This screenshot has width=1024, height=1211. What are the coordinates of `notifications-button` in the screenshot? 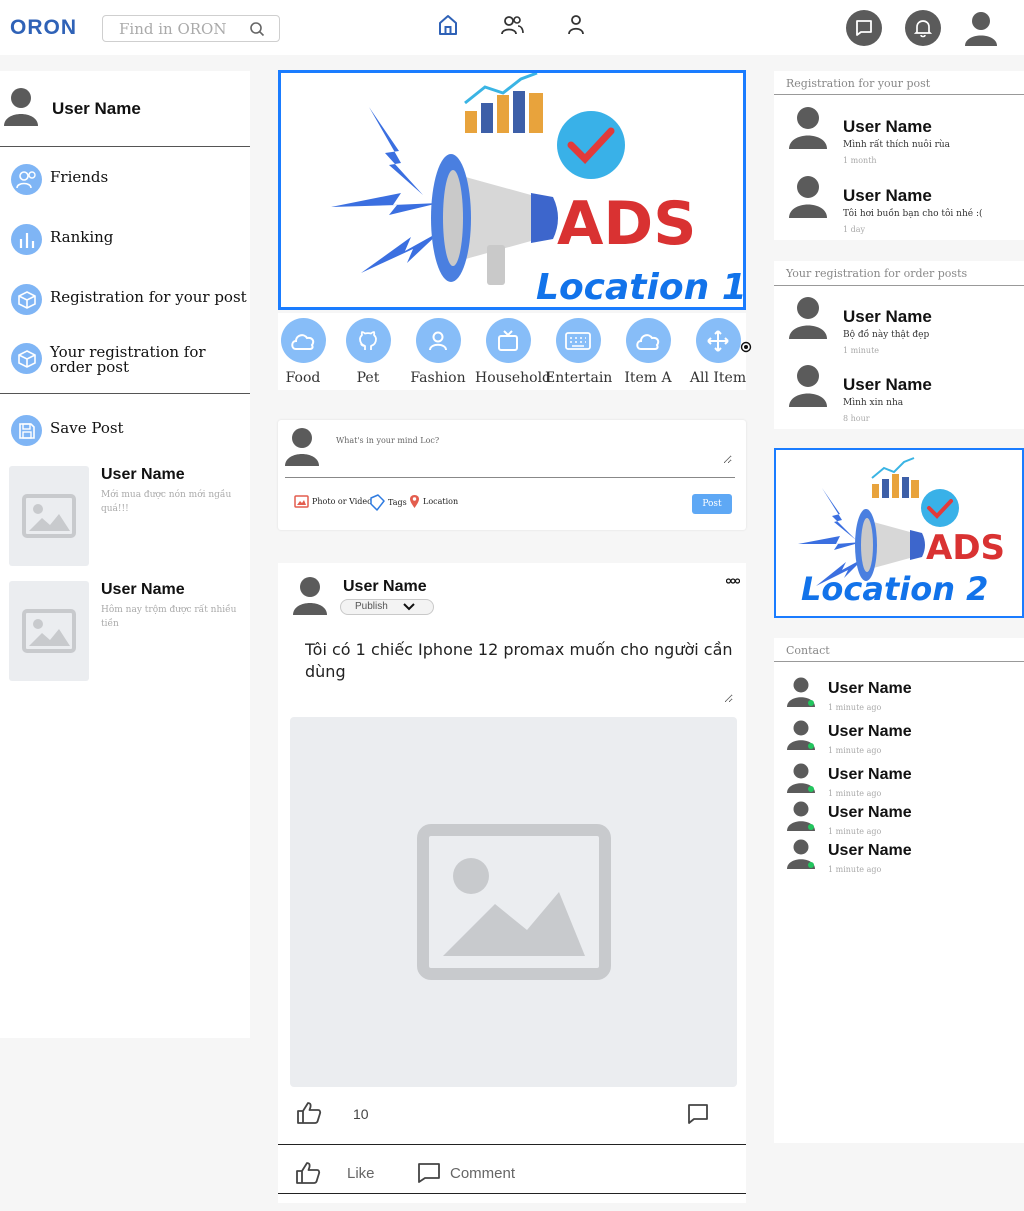 It's located at (923, 28).